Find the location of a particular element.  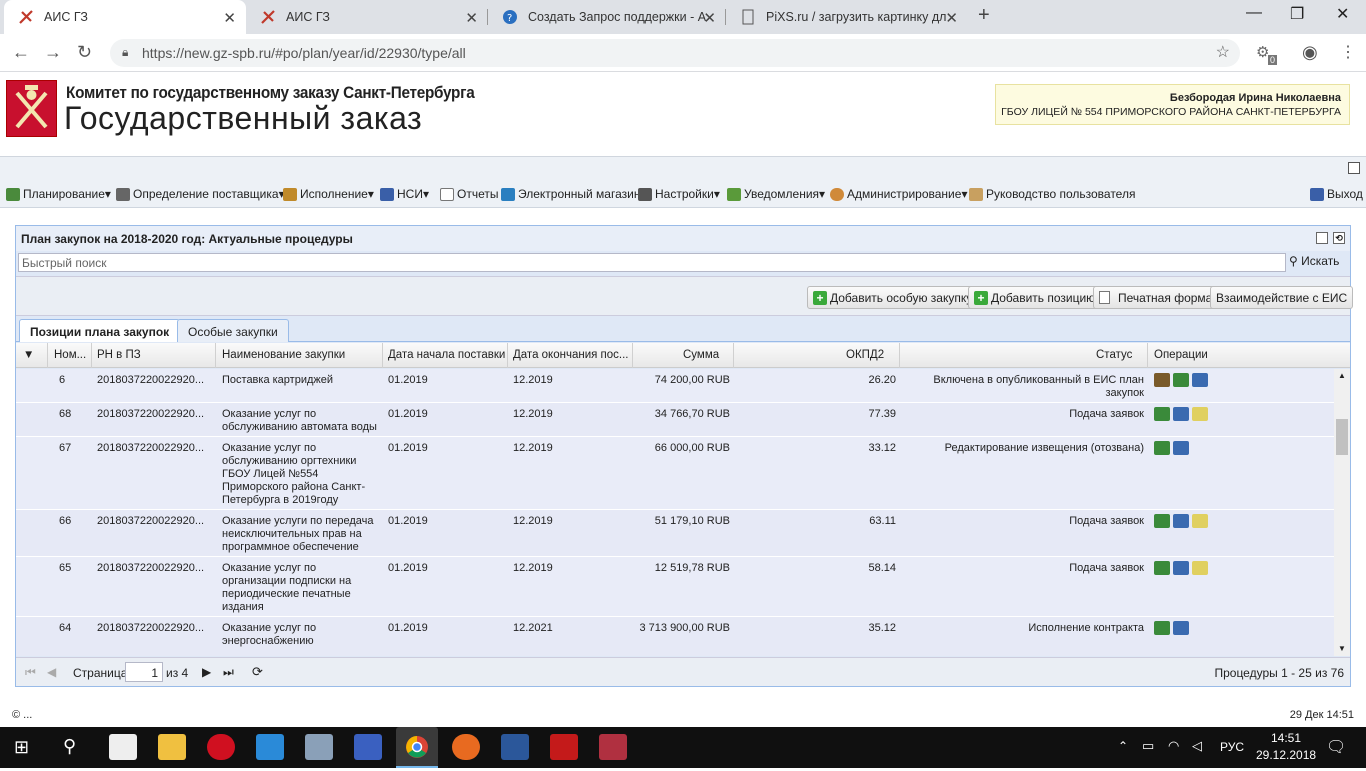

refresh-grid-icon: ⟳ is located at coordinates (257, 672).